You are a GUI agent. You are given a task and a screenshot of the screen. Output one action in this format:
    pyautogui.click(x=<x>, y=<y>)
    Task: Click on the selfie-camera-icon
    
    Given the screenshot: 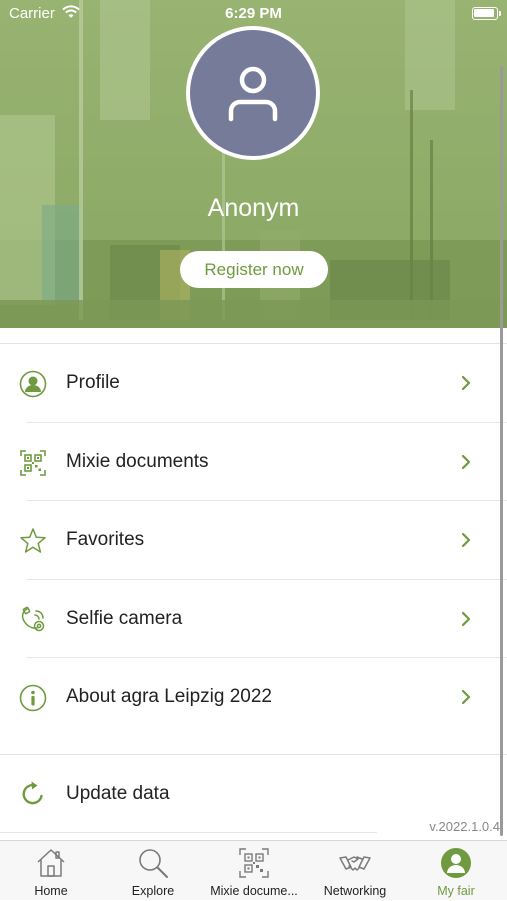 What is the action you would take?
    pyautogui.click(x=33, y=618)
    